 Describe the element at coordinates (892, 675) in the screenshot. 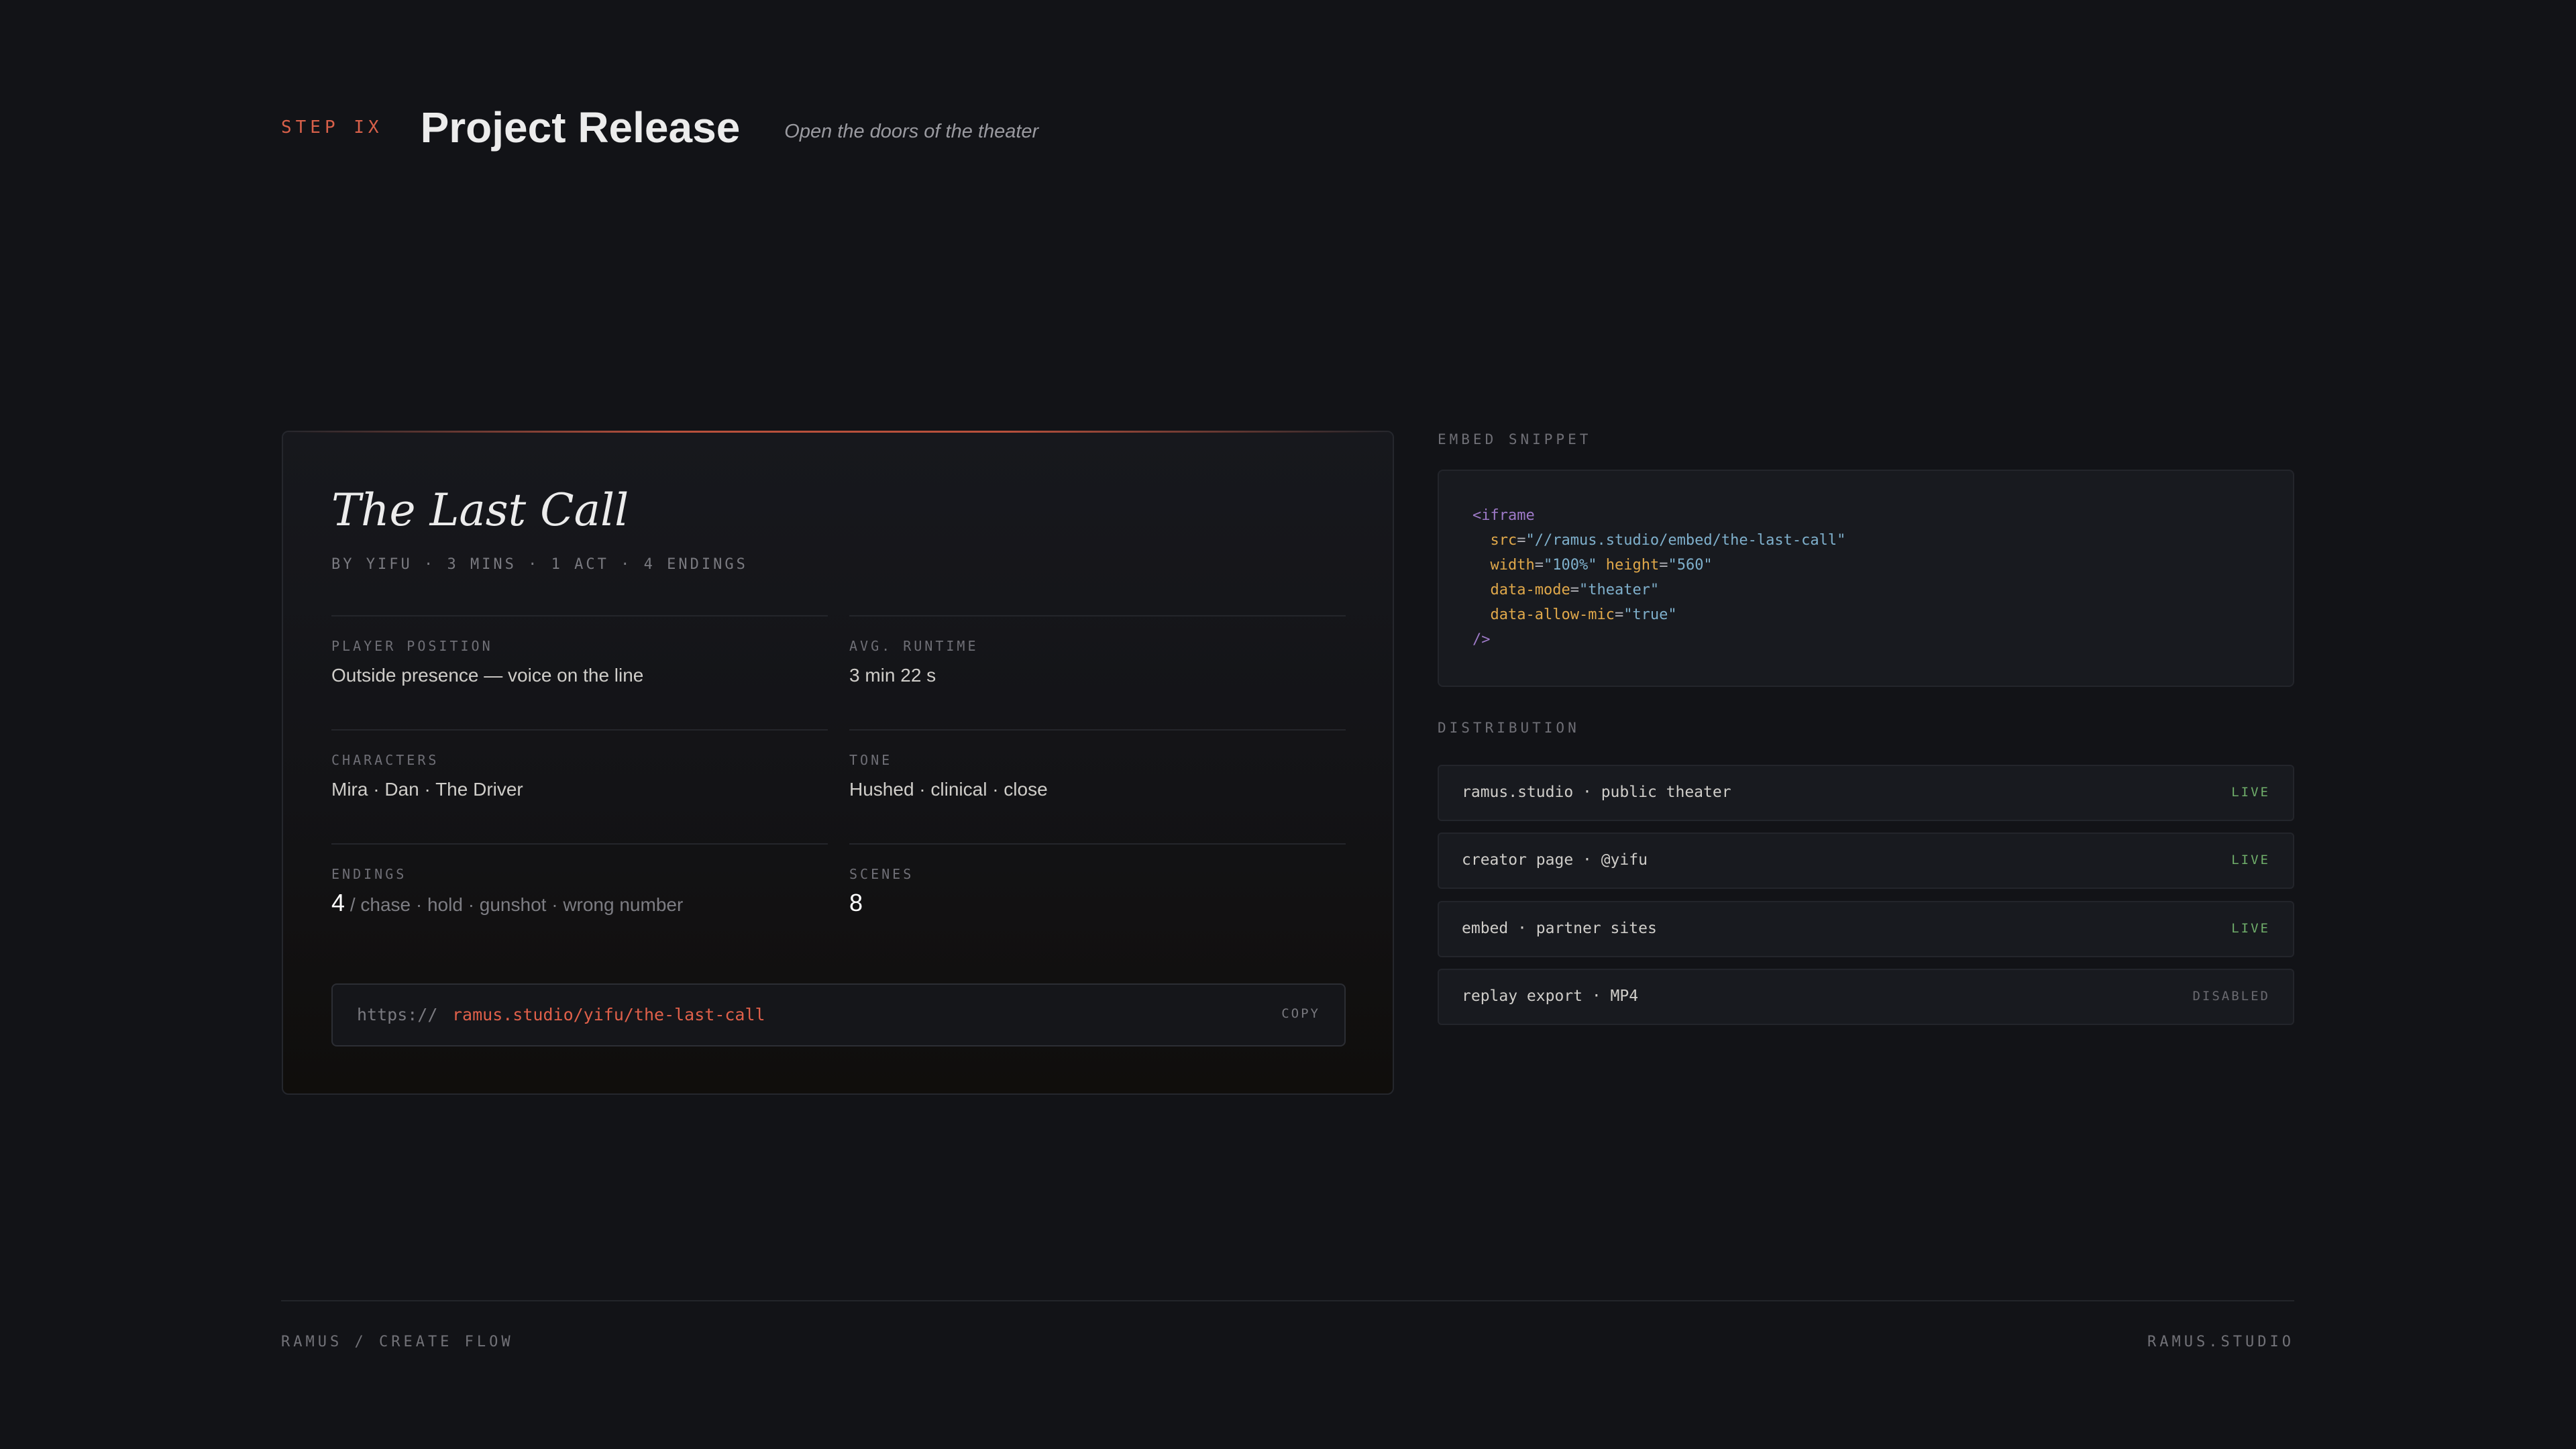

I see `field-value: 3 min 22 s` at that location.